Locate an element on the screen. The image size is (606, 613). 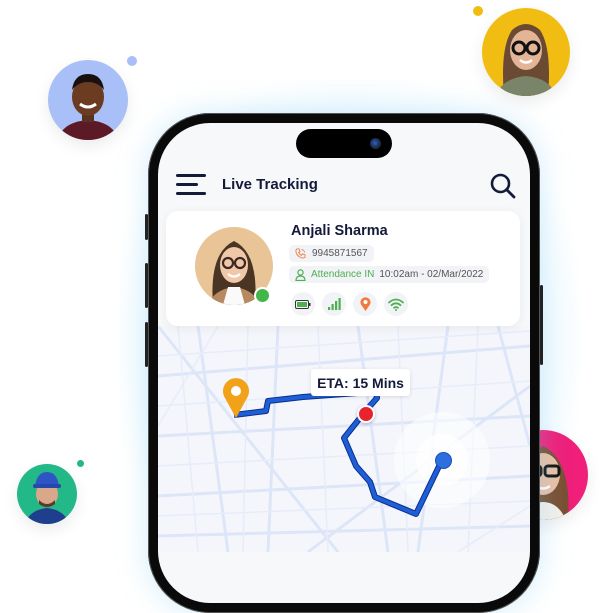
camera-icon is located at coordinates (375, 143).